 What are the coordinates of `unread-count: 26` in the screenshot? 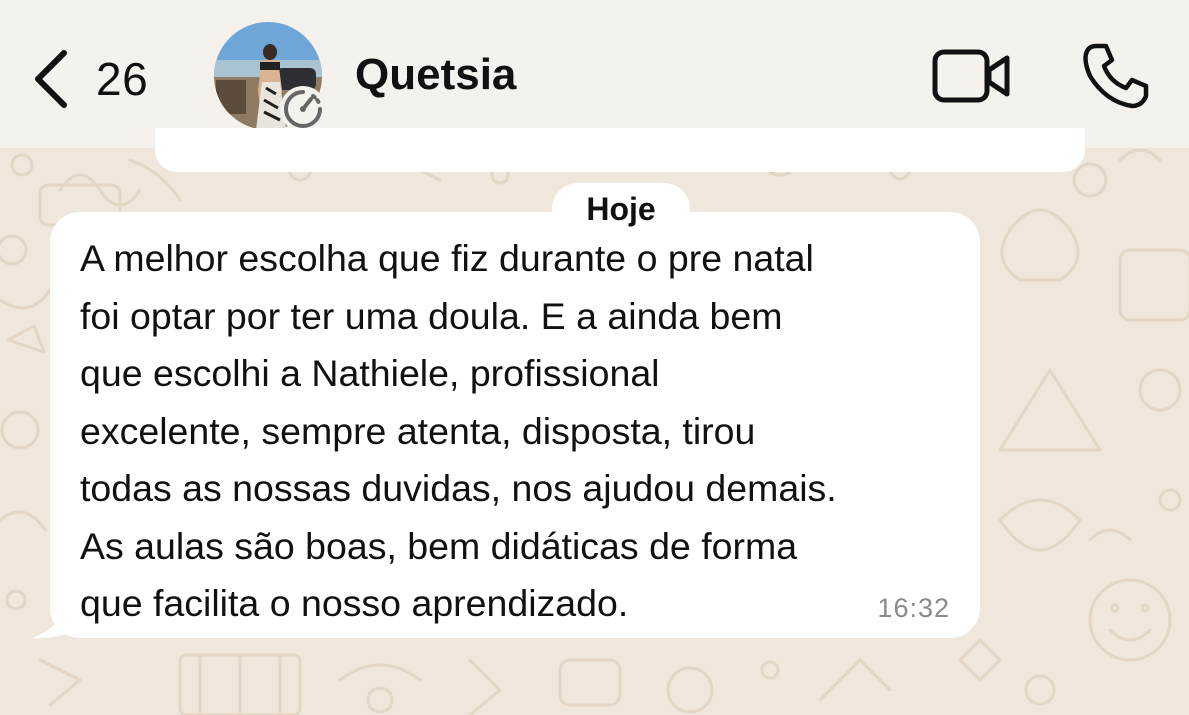 It's located at (122, 79).